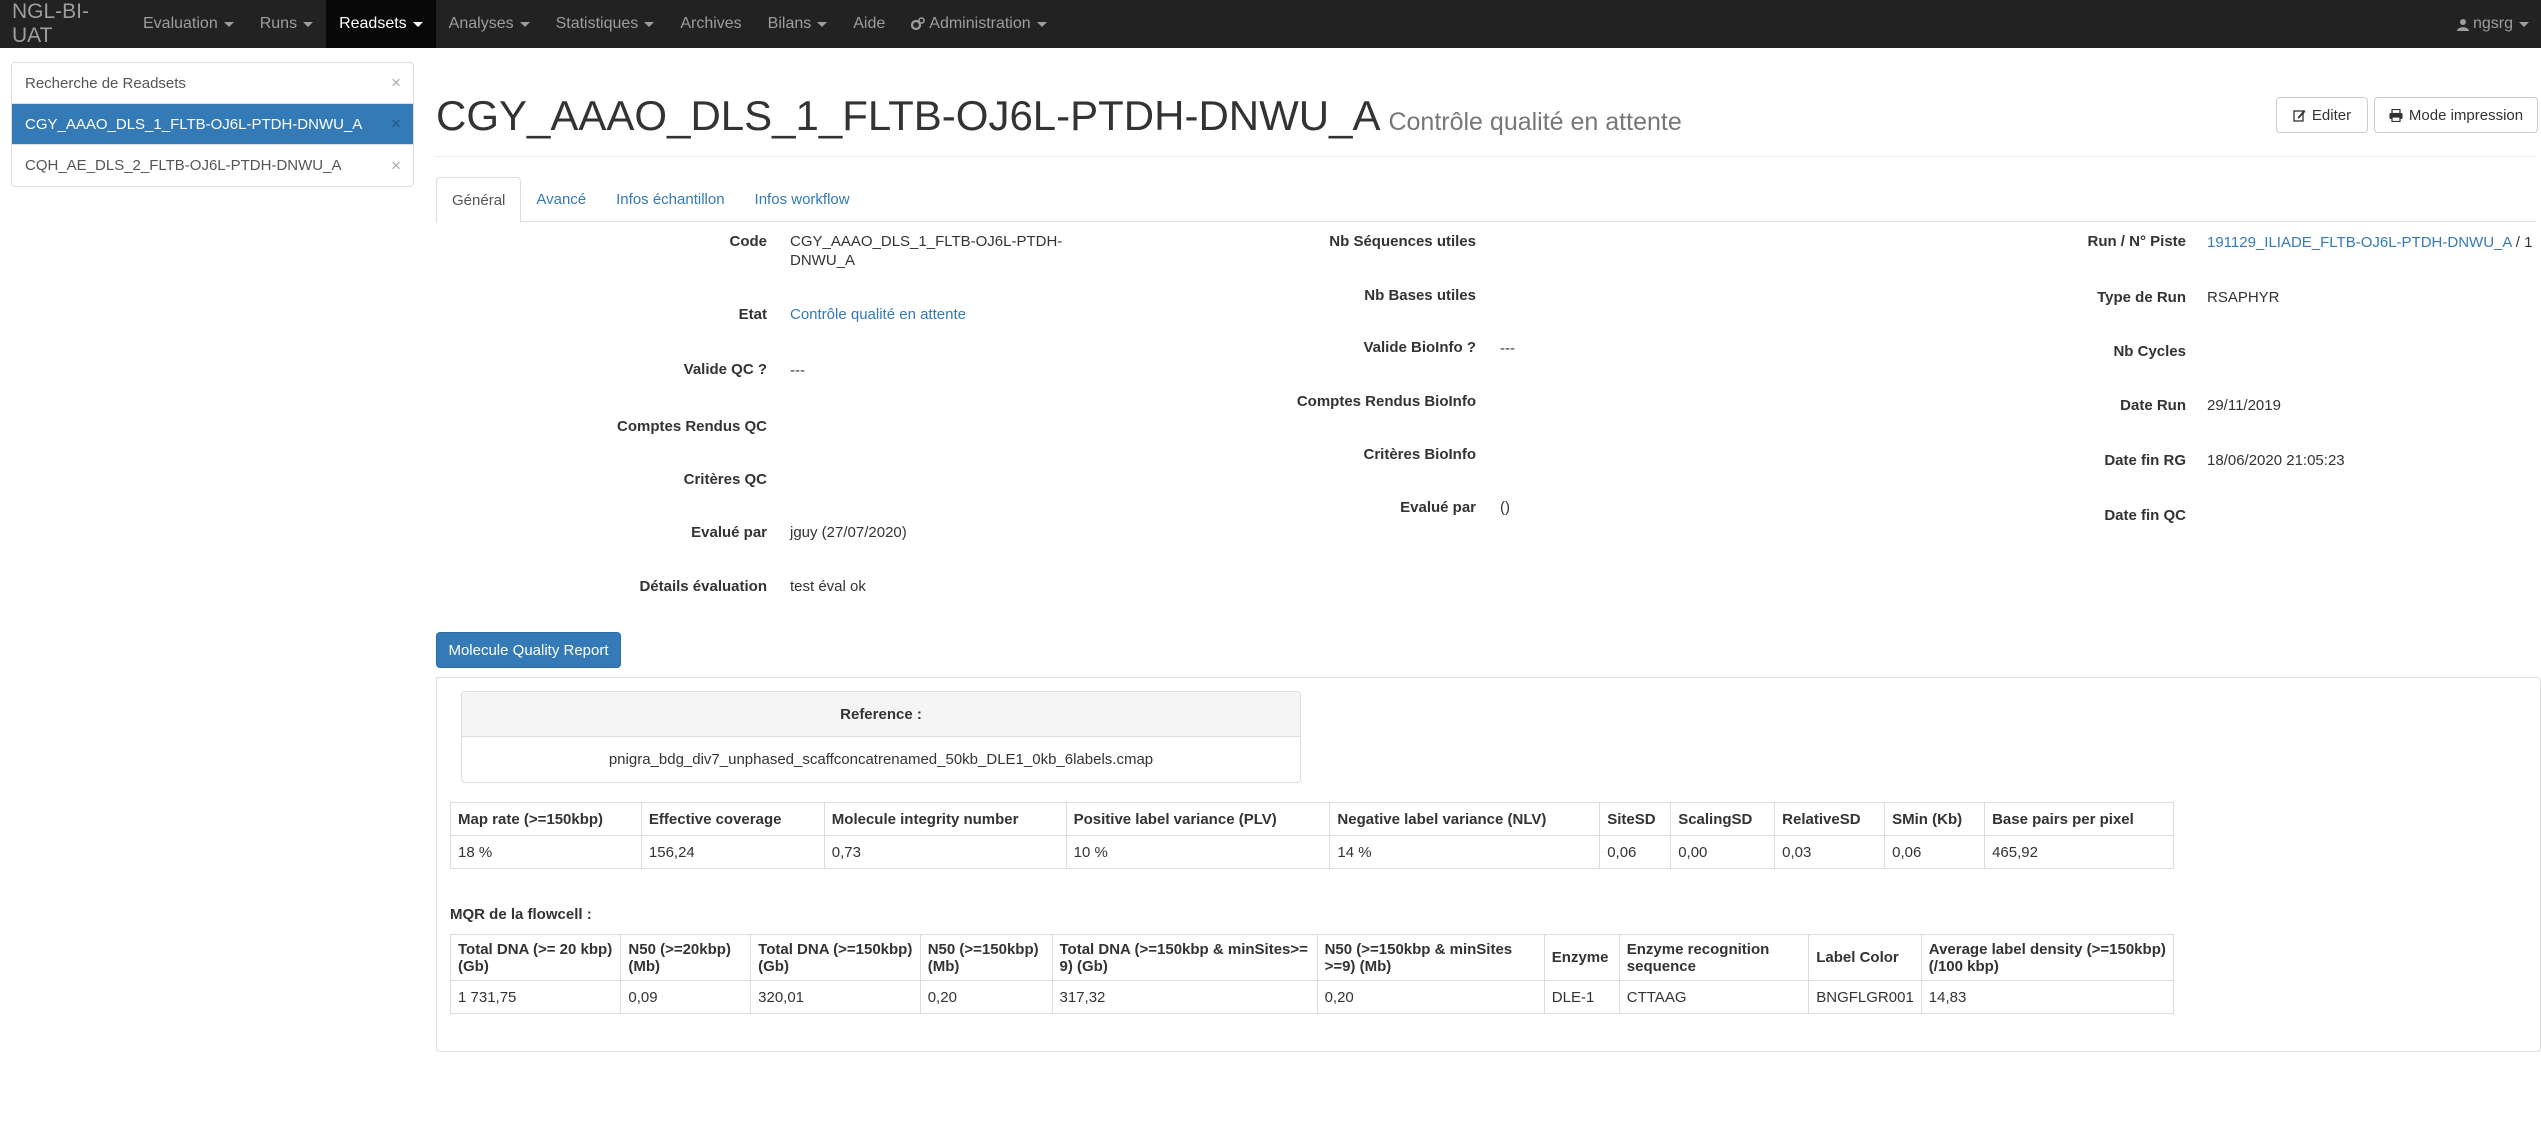 The height and width of the screenshot is (1133, 2541). What do you see at coordinates (188, 24) in the screenshot?
I see `nav-item-evaluation: Evaluation` at bounding box center [188, 24].